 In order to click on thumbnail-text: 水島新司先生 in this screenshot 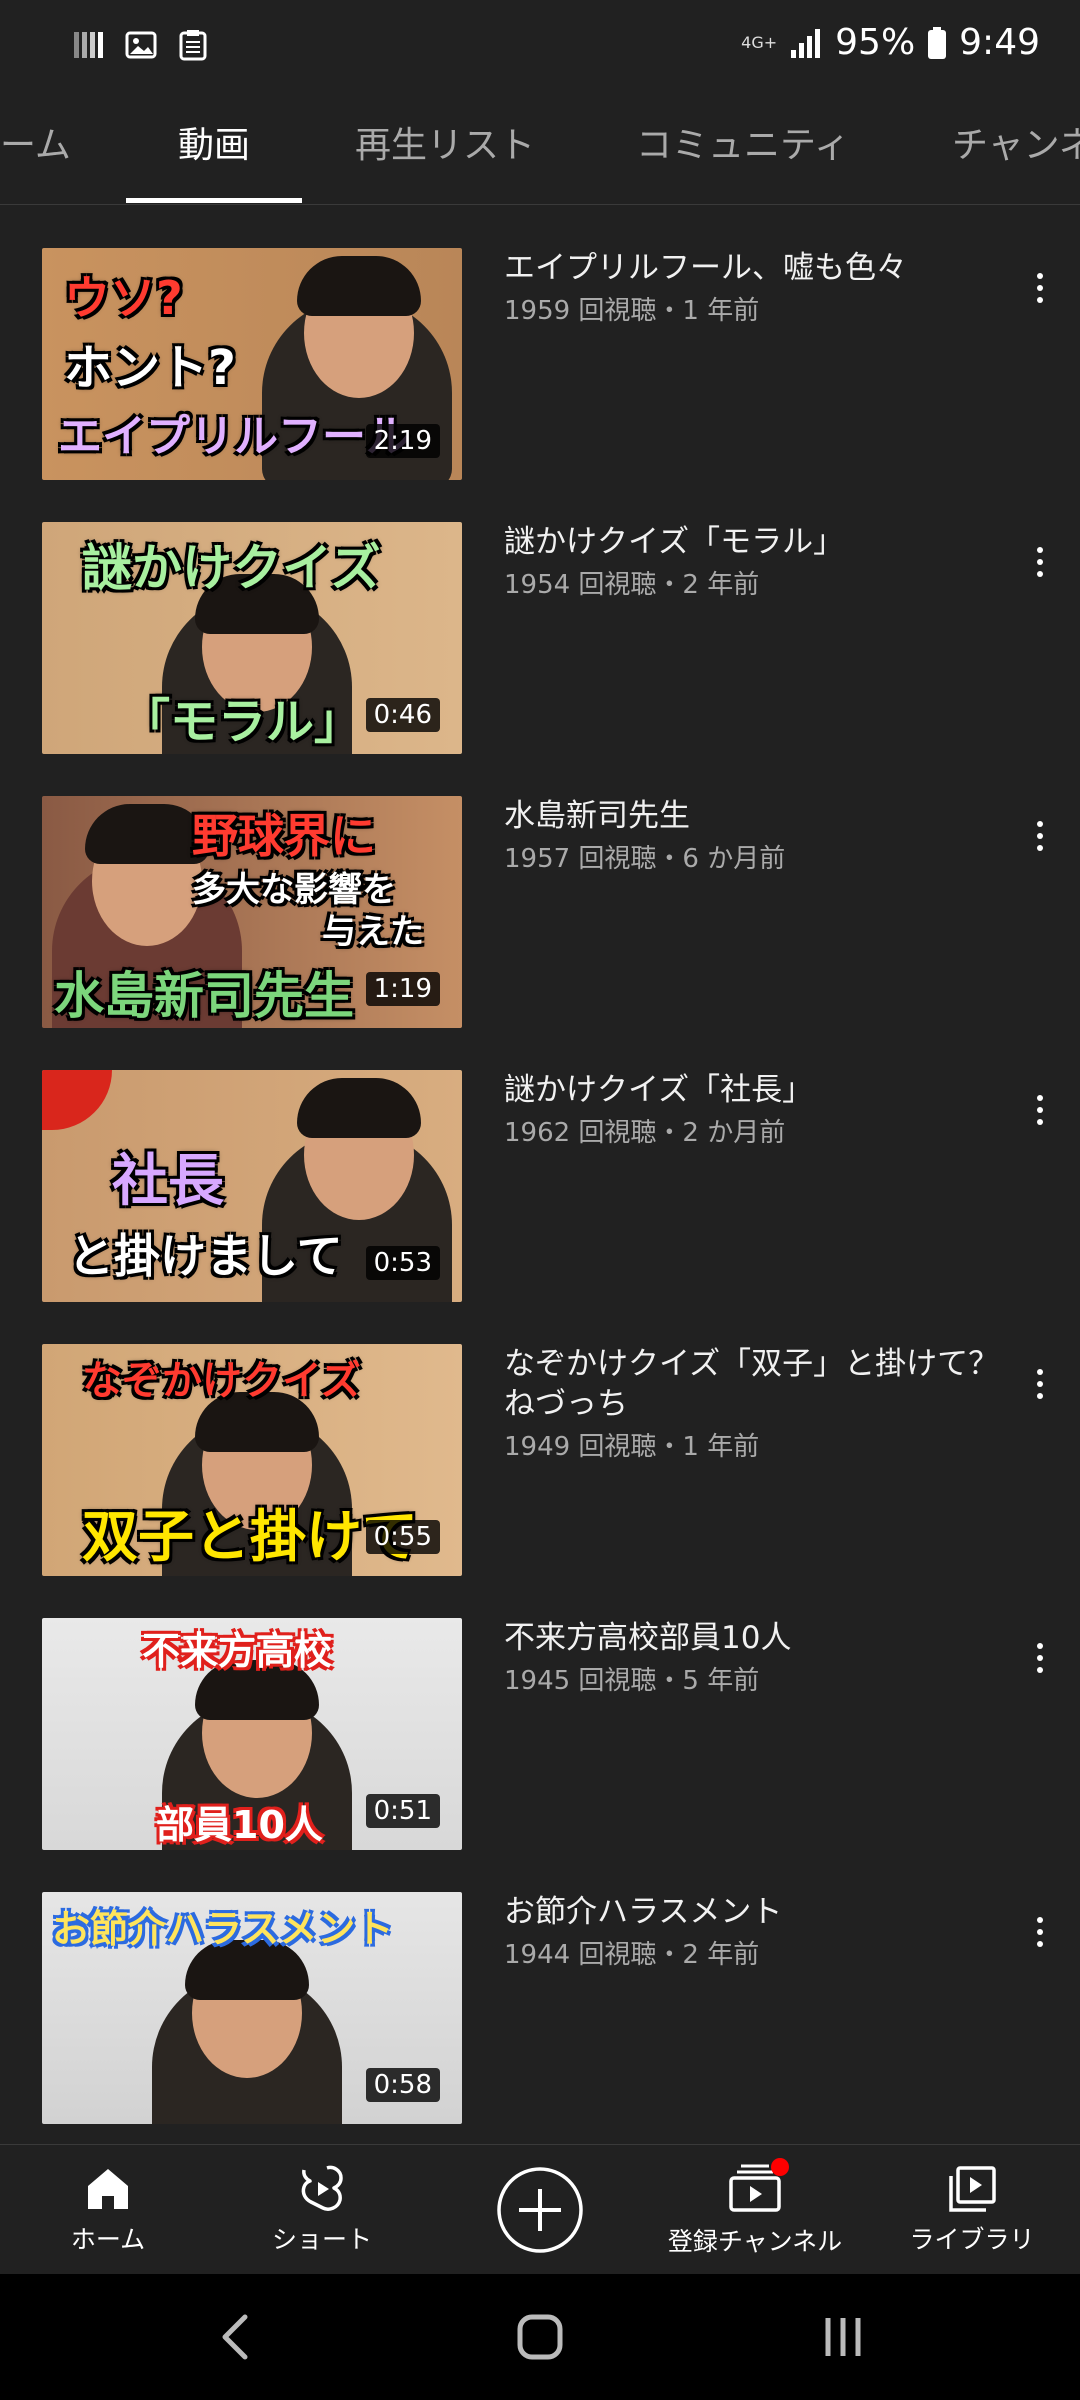, I will do `click(204, 996)`.